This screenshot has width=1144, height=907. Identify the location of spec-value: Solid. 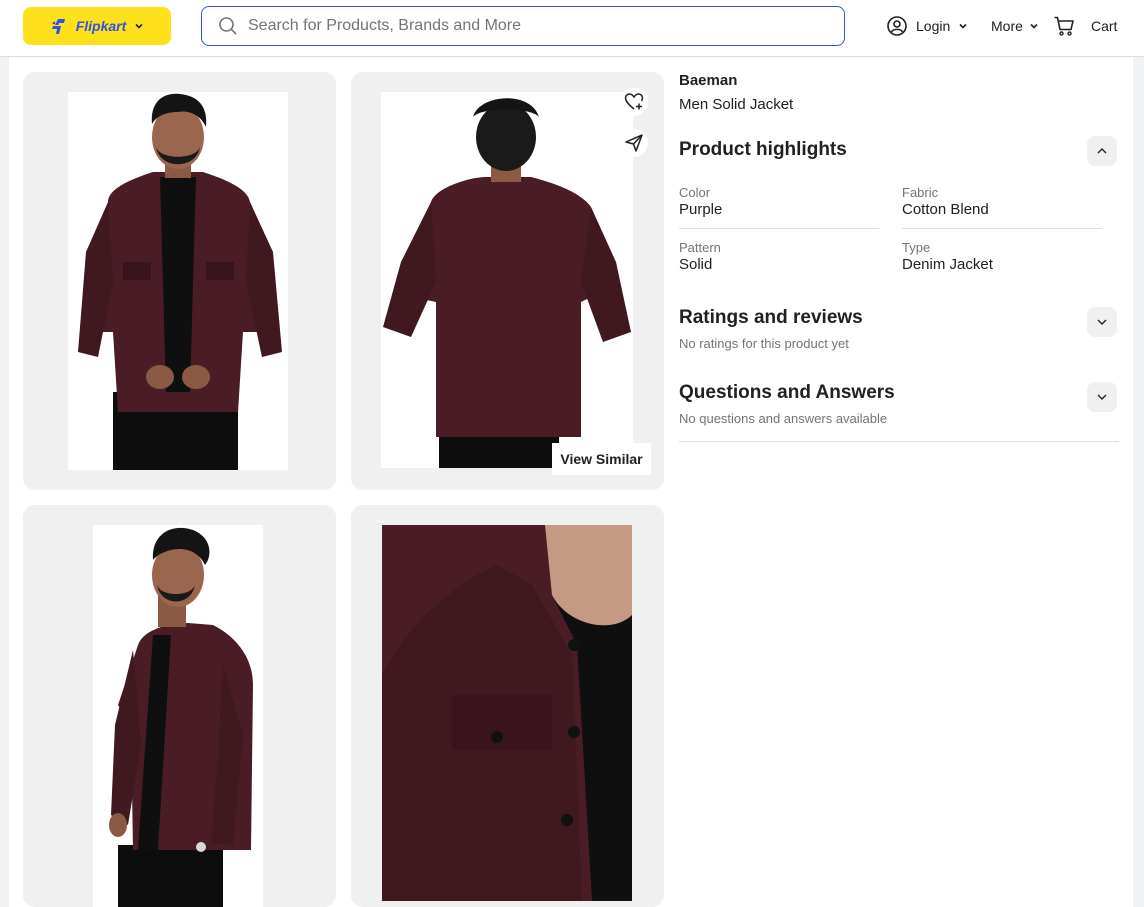
(696, 264).